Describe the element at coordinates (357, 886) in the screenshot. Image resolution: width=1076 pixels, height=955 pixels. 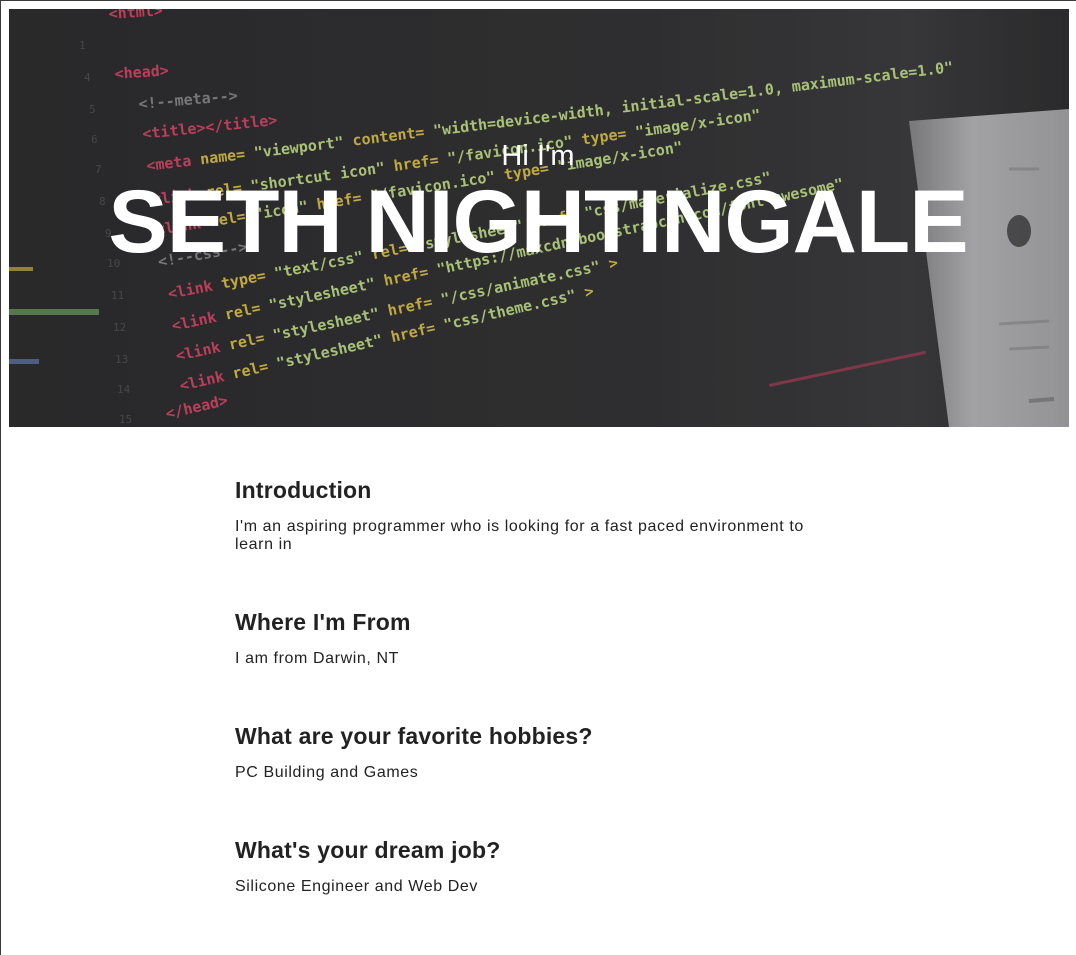
I see `section-text: Silicone Engineer and Web Dev` at that location.